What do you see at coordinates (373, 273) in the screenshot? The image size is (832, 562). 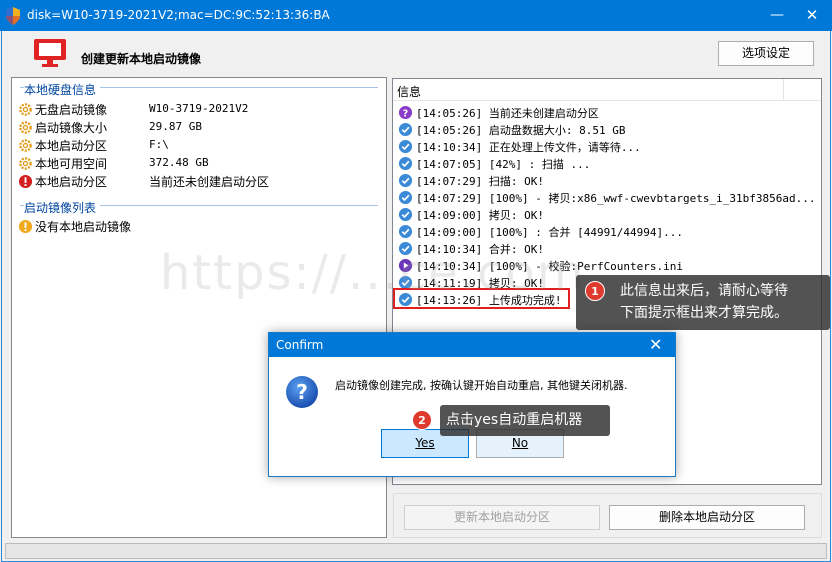 I see `watermark: https://...ce.com` at bounding box center [373, 273].